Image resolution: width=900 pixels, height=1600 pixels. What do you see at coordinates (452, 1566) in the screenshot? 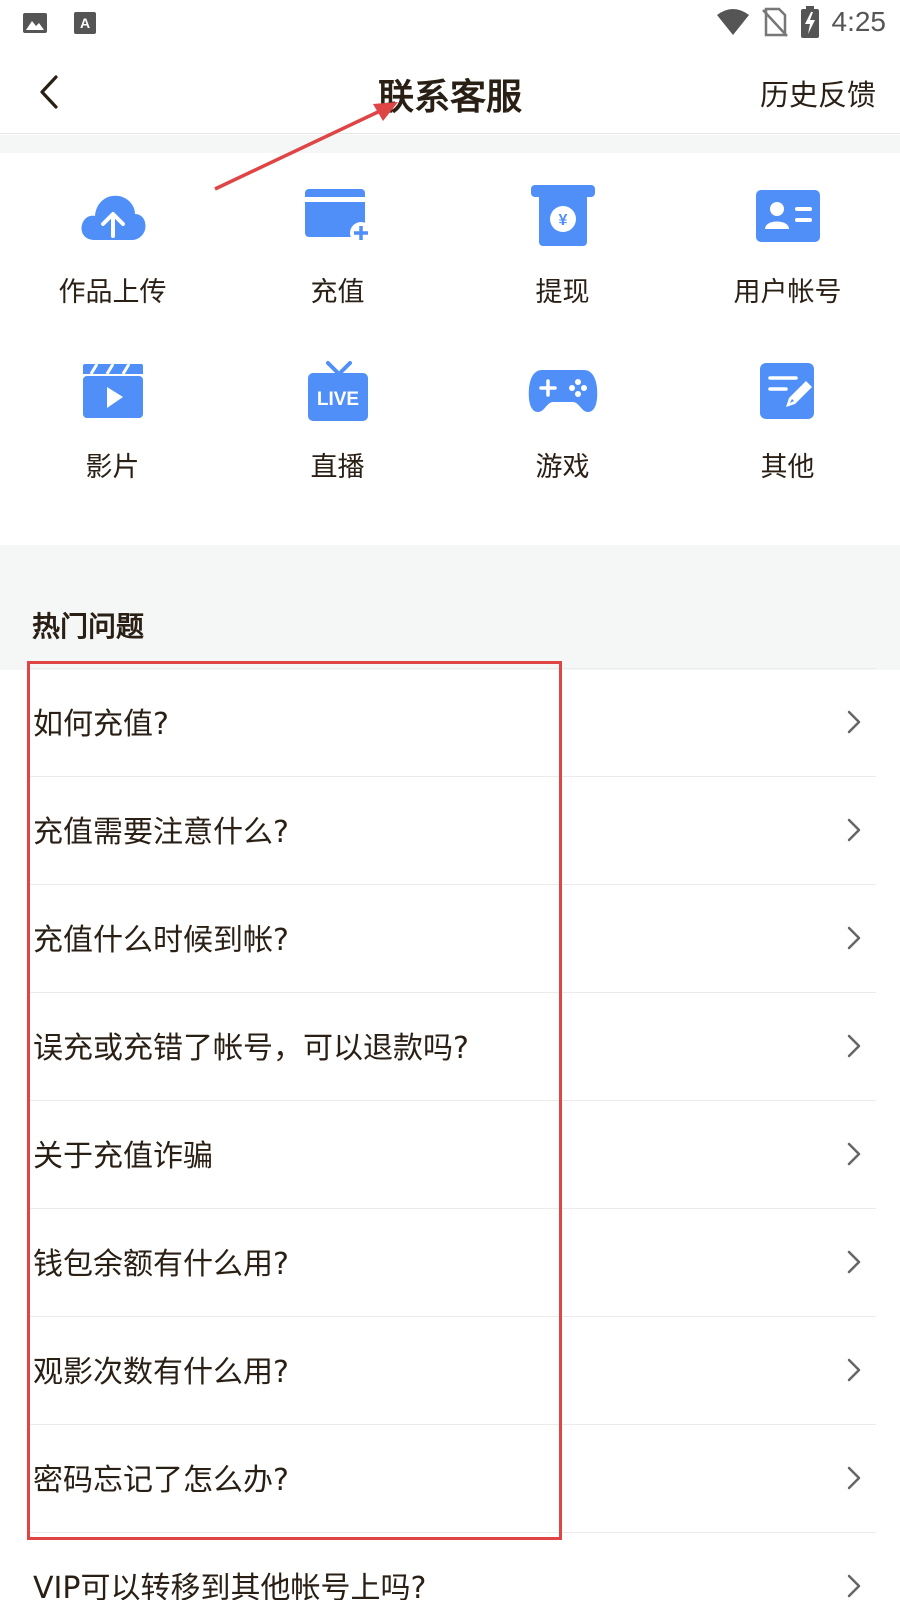
I see `faq-item: VIP可以转移到其他帐号上吗?` at bounding box center [452, 1566].